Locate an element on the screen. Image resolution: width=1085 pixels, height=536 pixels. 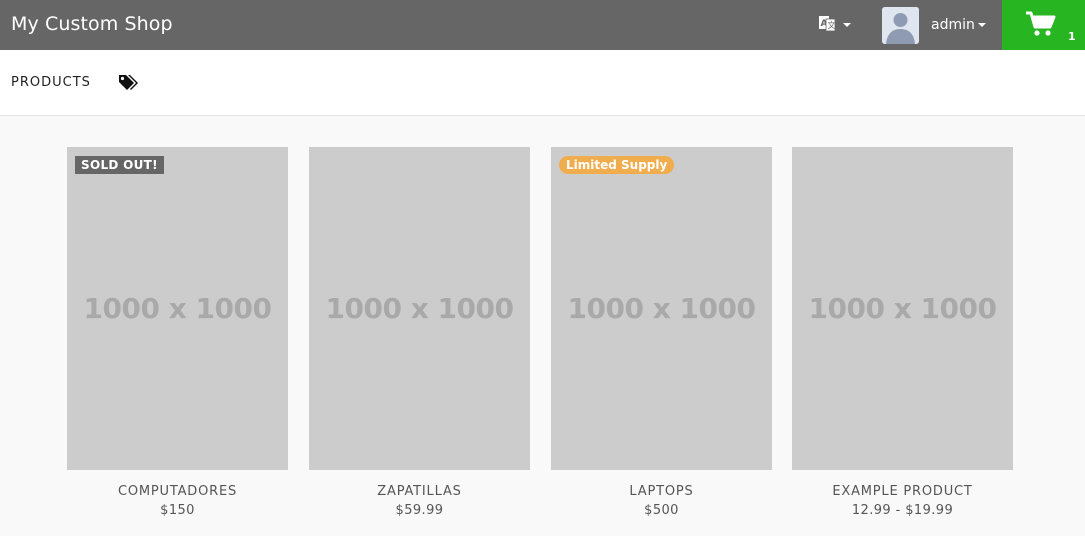
svg-text: 文 is located at coordinates (832, 25).